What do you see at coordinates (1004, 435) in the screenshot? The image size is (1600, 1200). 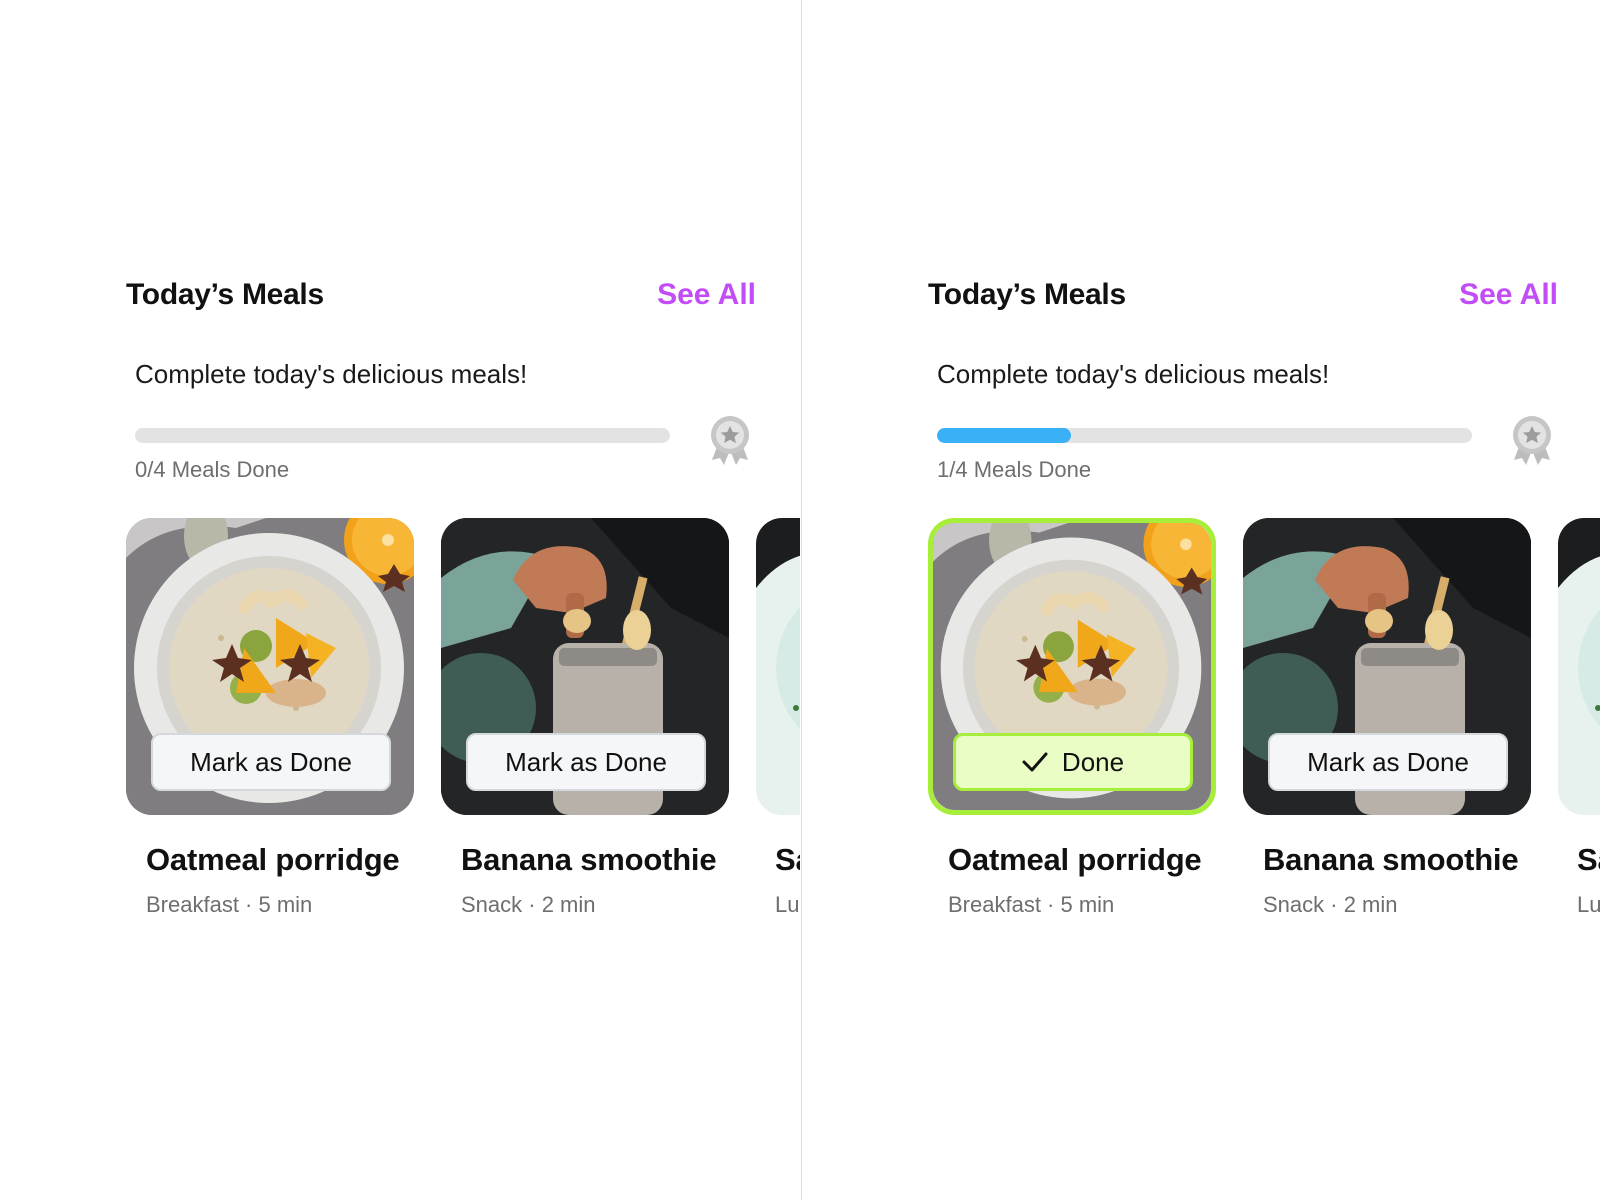 I see `meals-progress-fill` at bounding box center [1004, 435].